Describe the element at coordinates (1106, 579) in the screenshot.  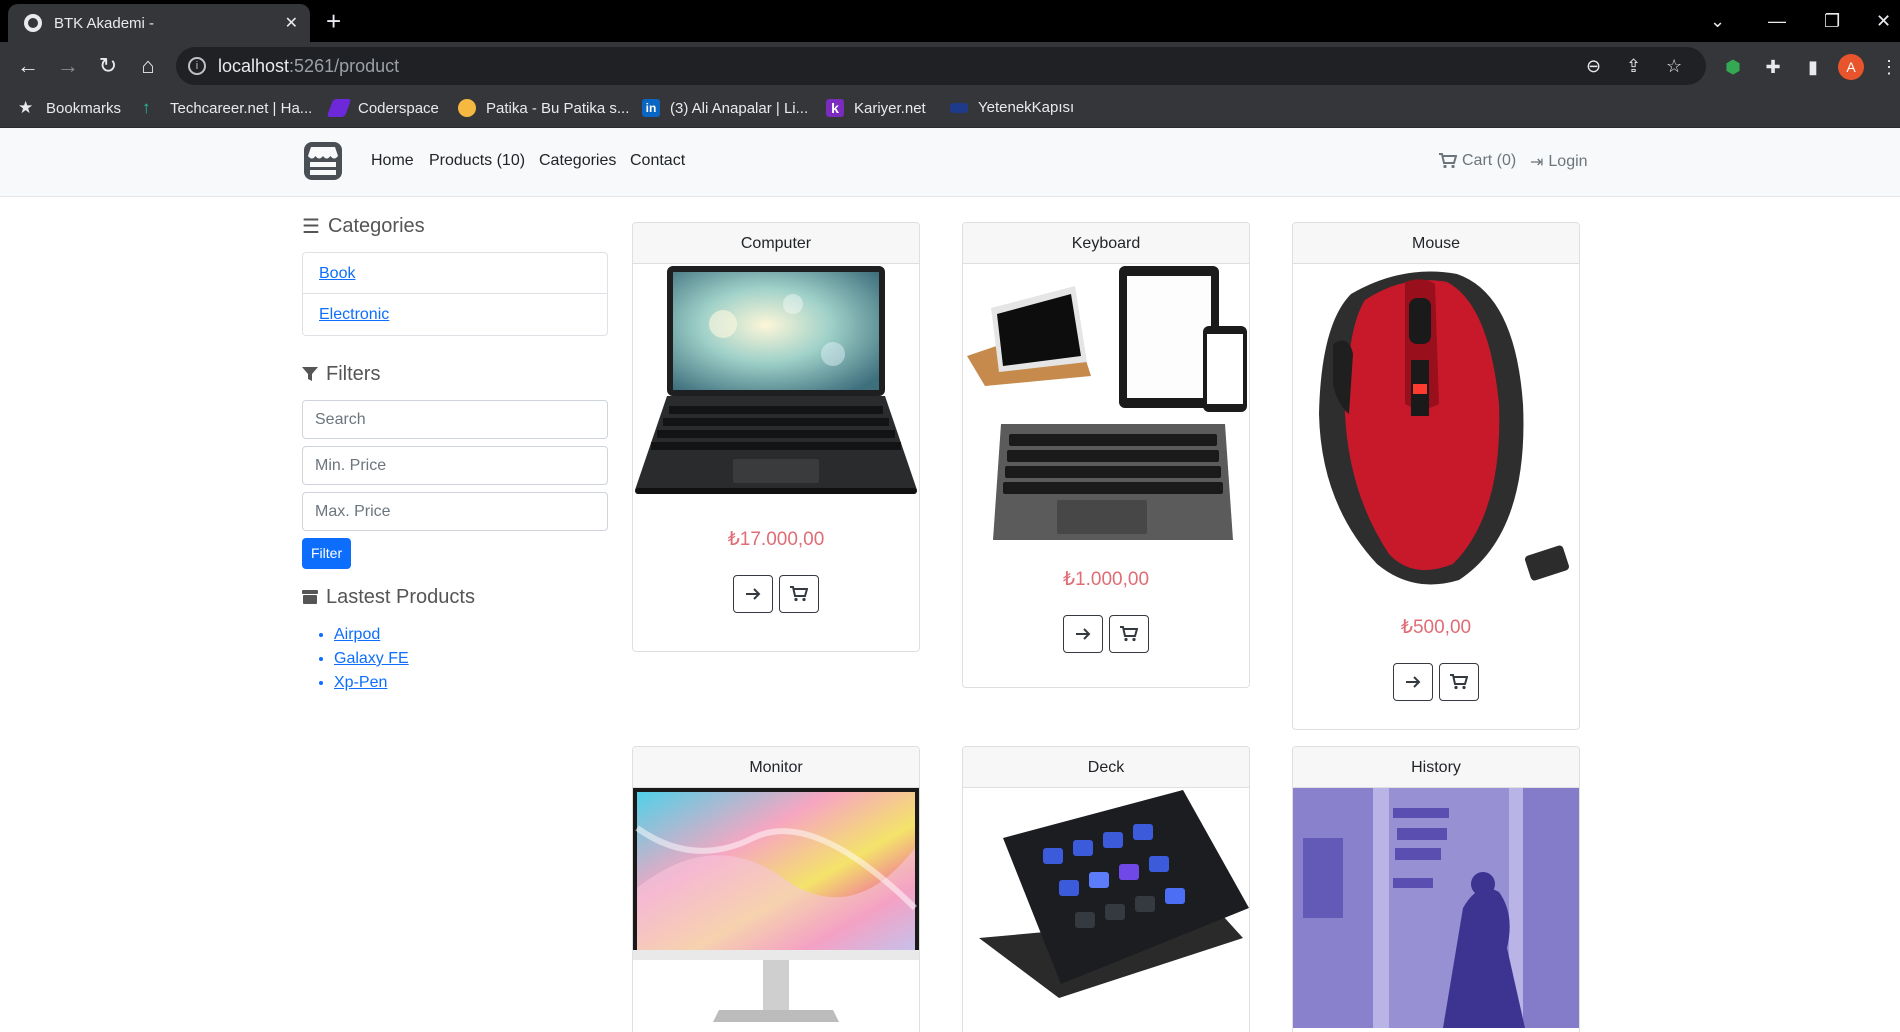
I see `product-price: ₺1.000,00` at that location.